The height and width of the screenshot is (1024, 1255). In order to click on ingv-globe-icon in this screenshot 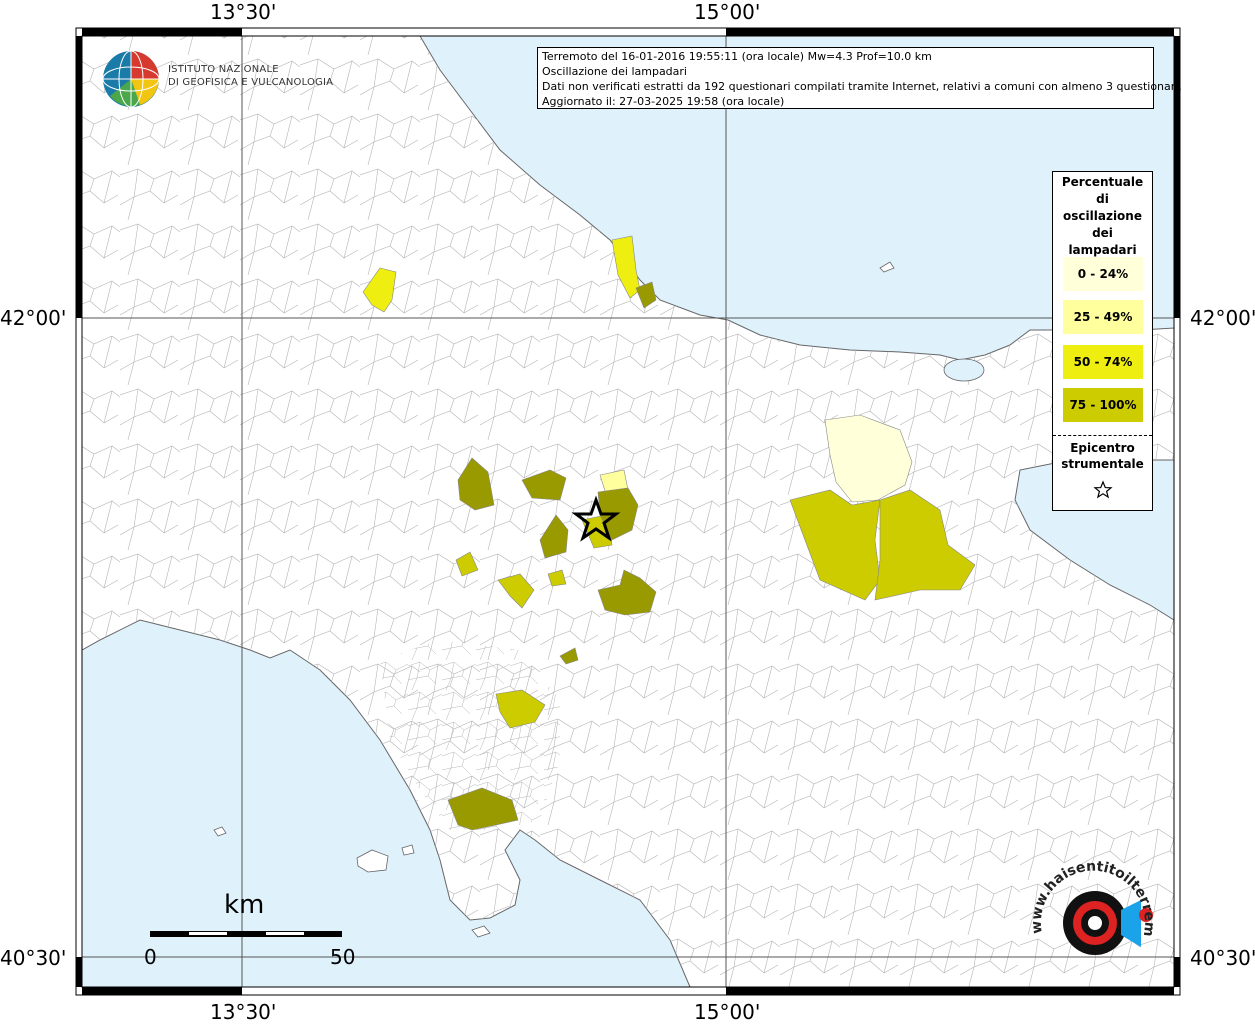, I will do `click(131, 79)`.